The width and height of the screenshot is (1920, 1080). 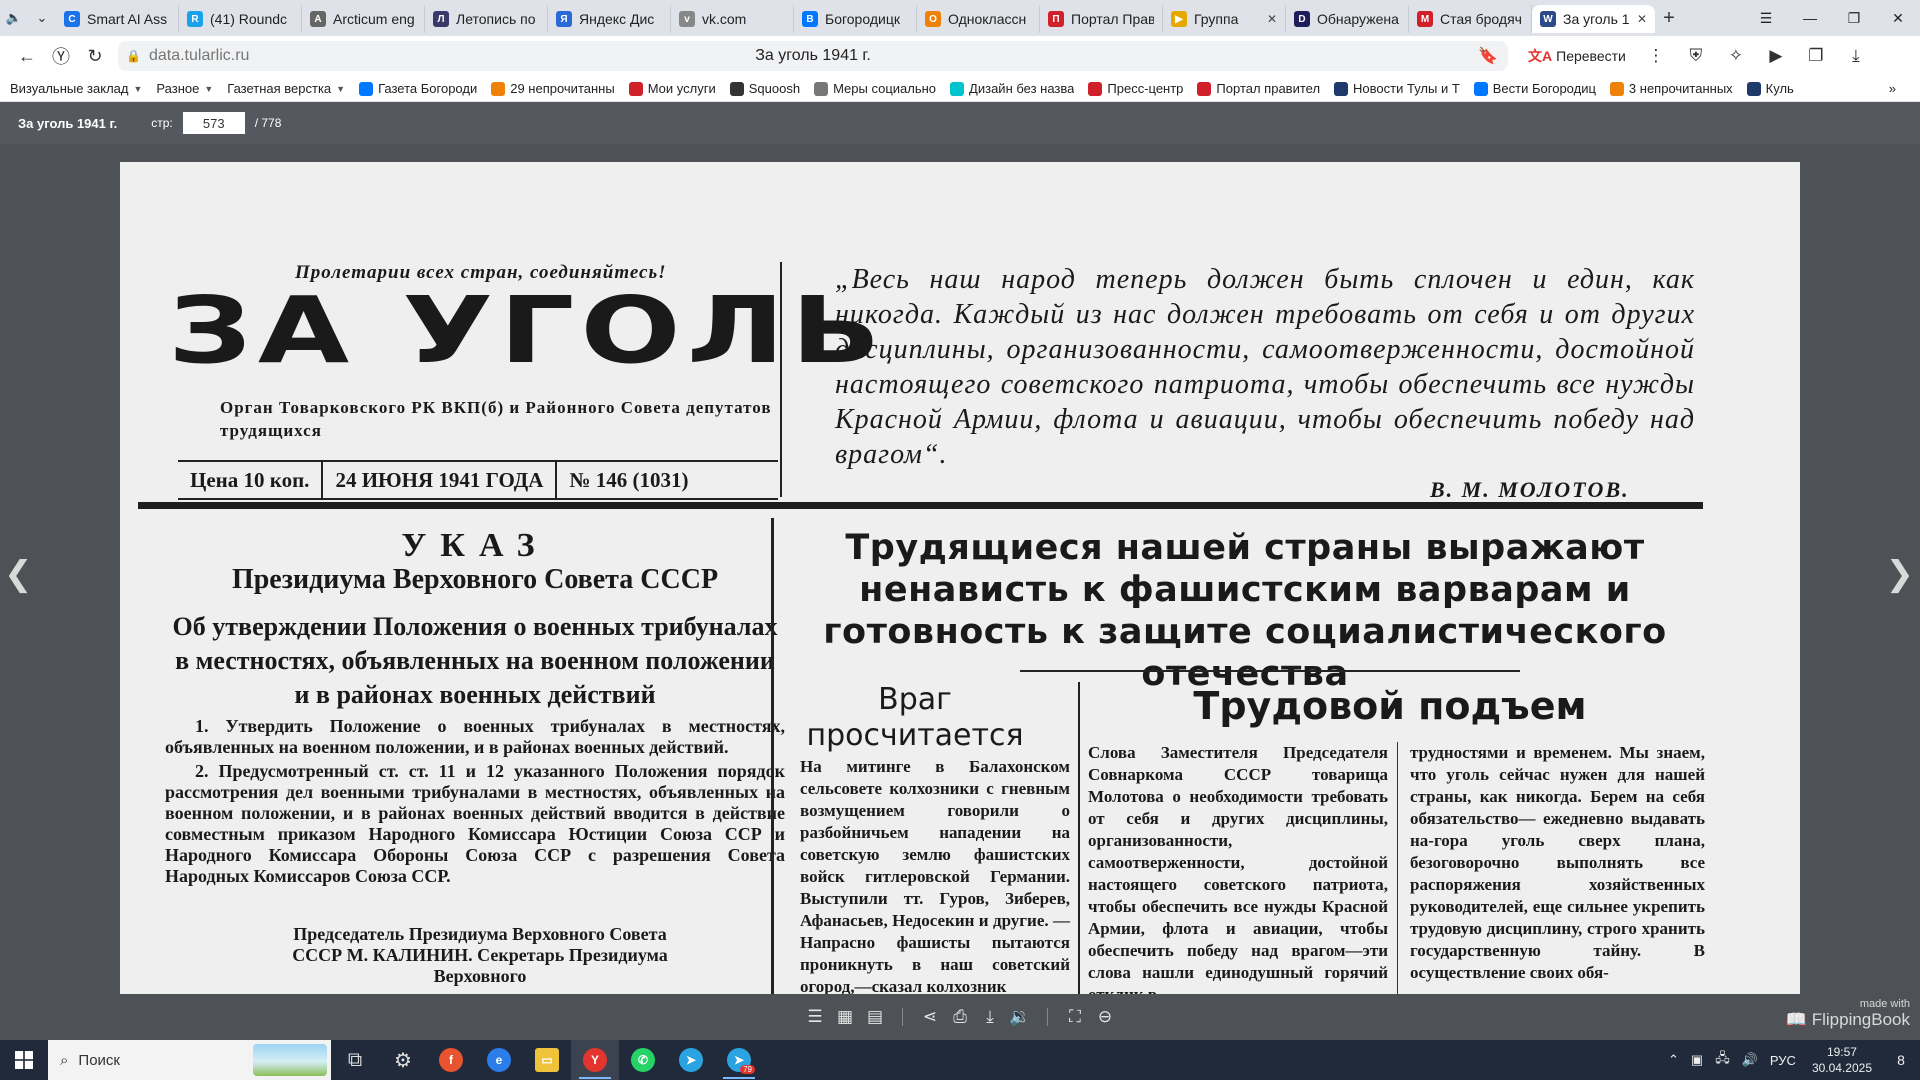 What do you see at coordinates (1776, 56) in the screenshot?
I see `media-play-icon: ▶` at bounding box center [1776, 56].